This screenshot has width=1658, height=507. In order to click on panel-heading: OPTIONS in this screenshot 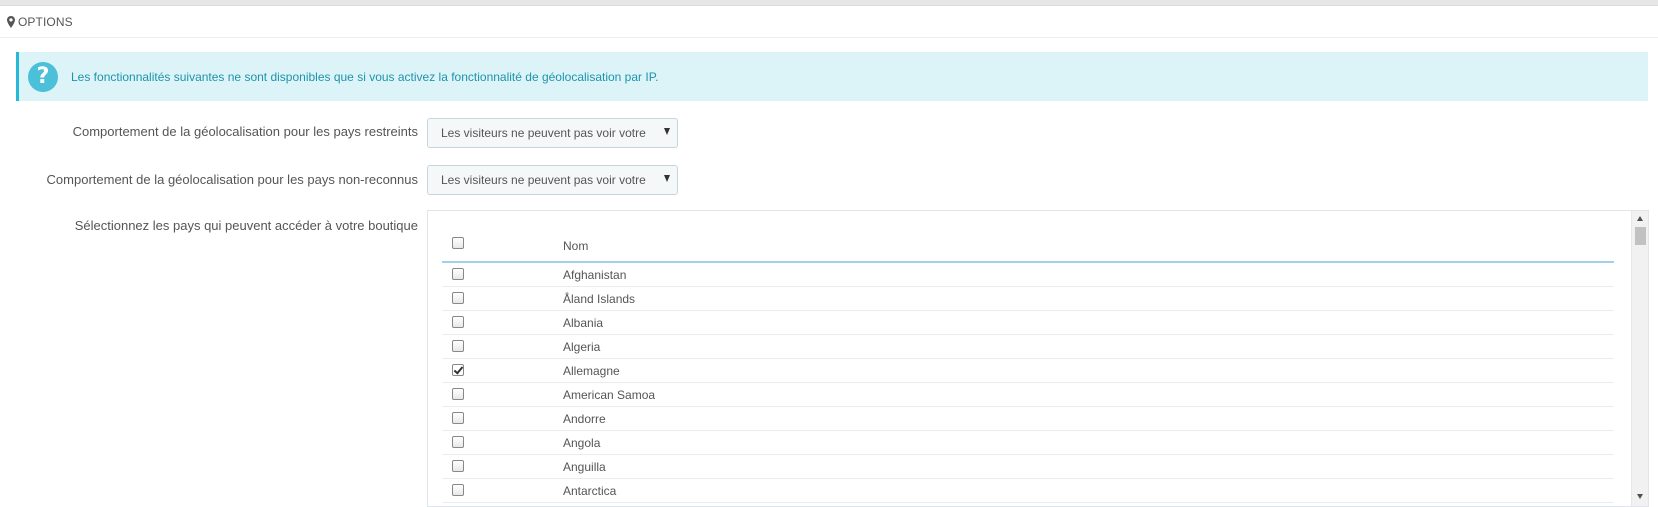, I will do `click(829, 22)`.